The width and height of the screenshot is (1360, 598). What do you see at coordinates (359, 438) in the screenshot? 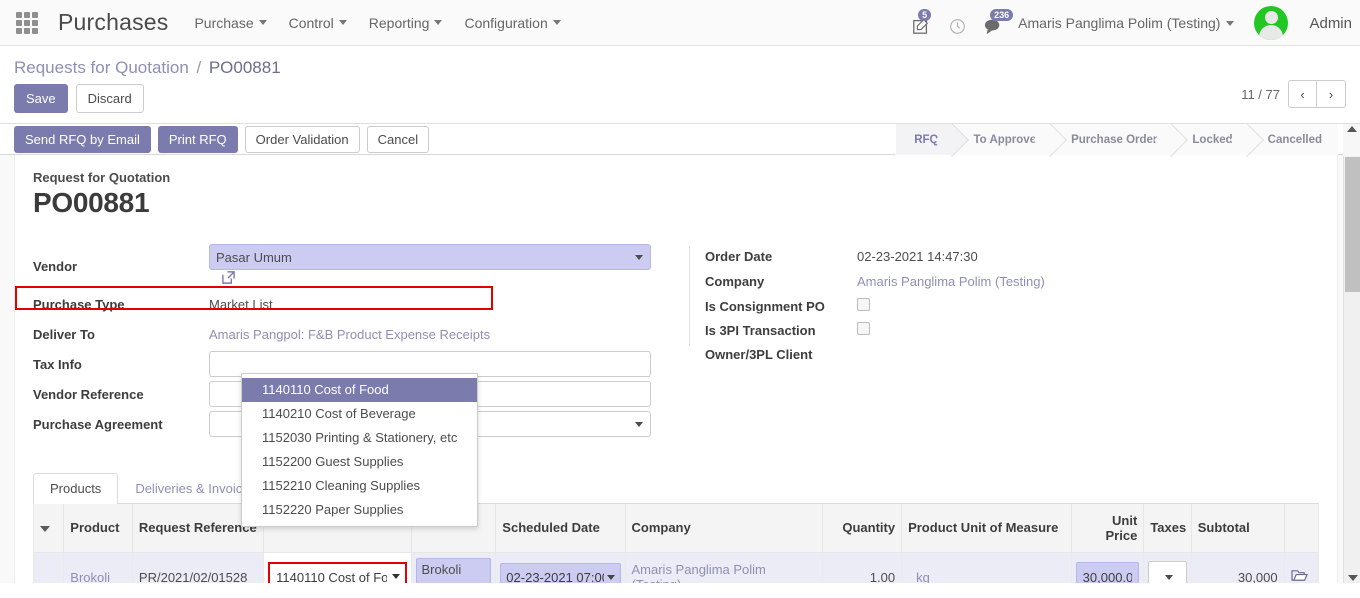
I see `dropdown-option-1152030: 1152030 Printing & Stationery, etc` at bounding box center [359, 438].